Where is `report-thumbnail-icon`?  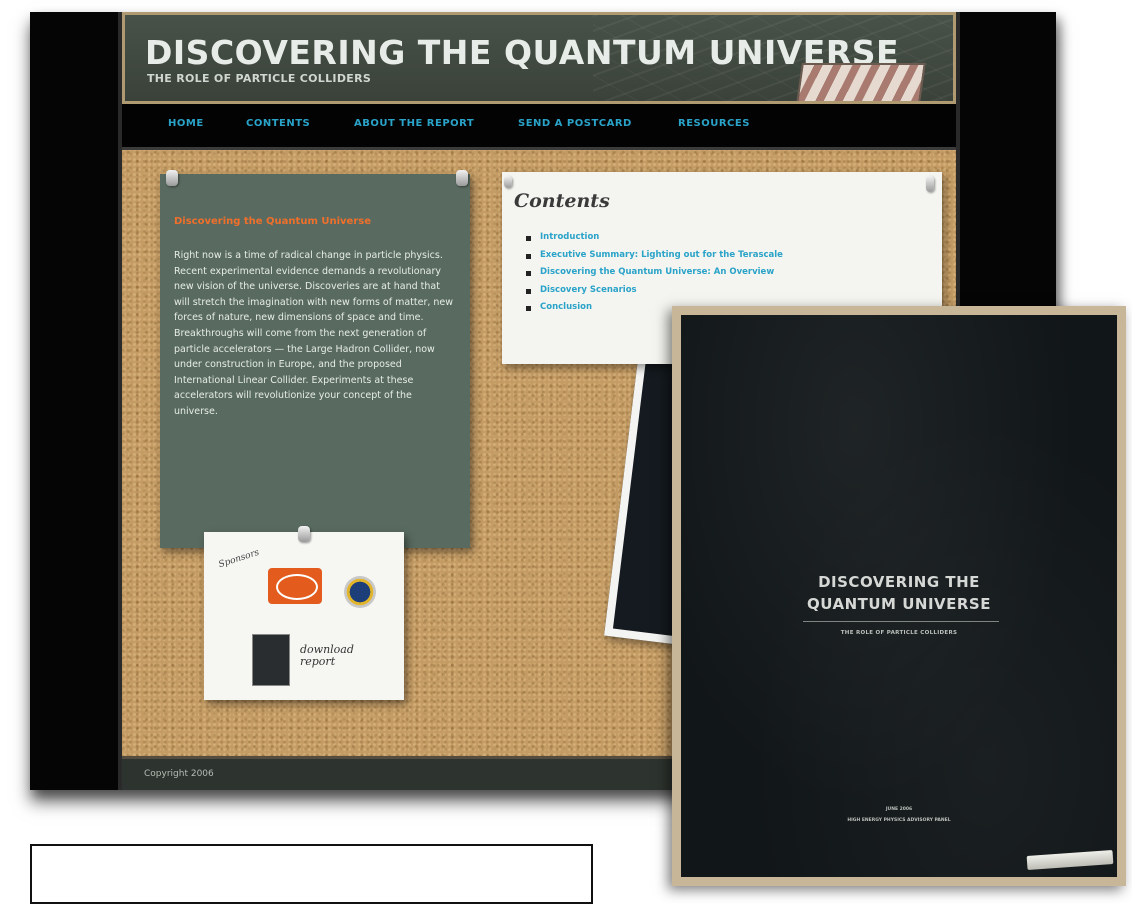
report-thumbnail-icon is located at coordinates (271, 660).